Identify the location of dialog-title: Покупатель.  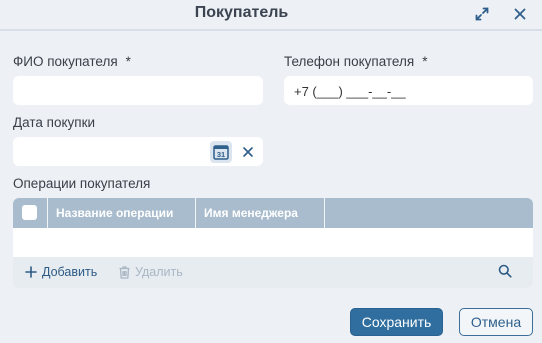
(241, 12).